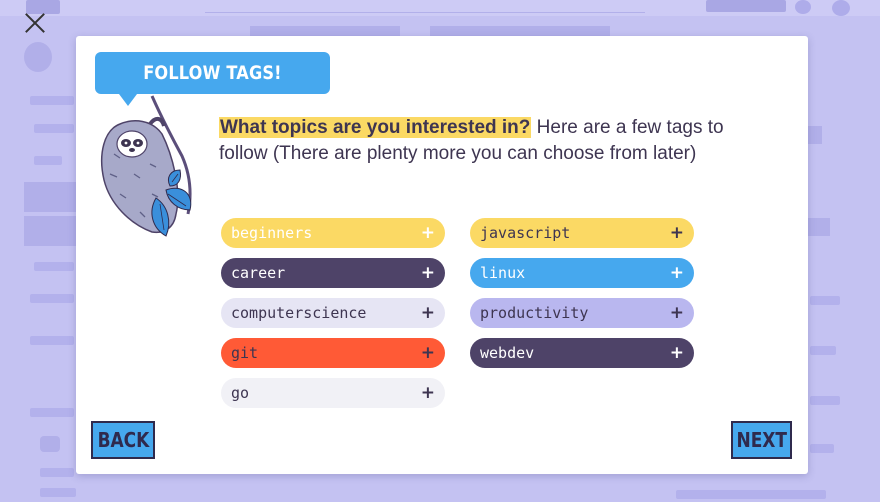 This screenshot has width=880, height=502. What do you see at coordinates (212, 73) in the screenshot?
I see `modal-title: FOLLOW TAGS!` at bounding box center [212, 73].